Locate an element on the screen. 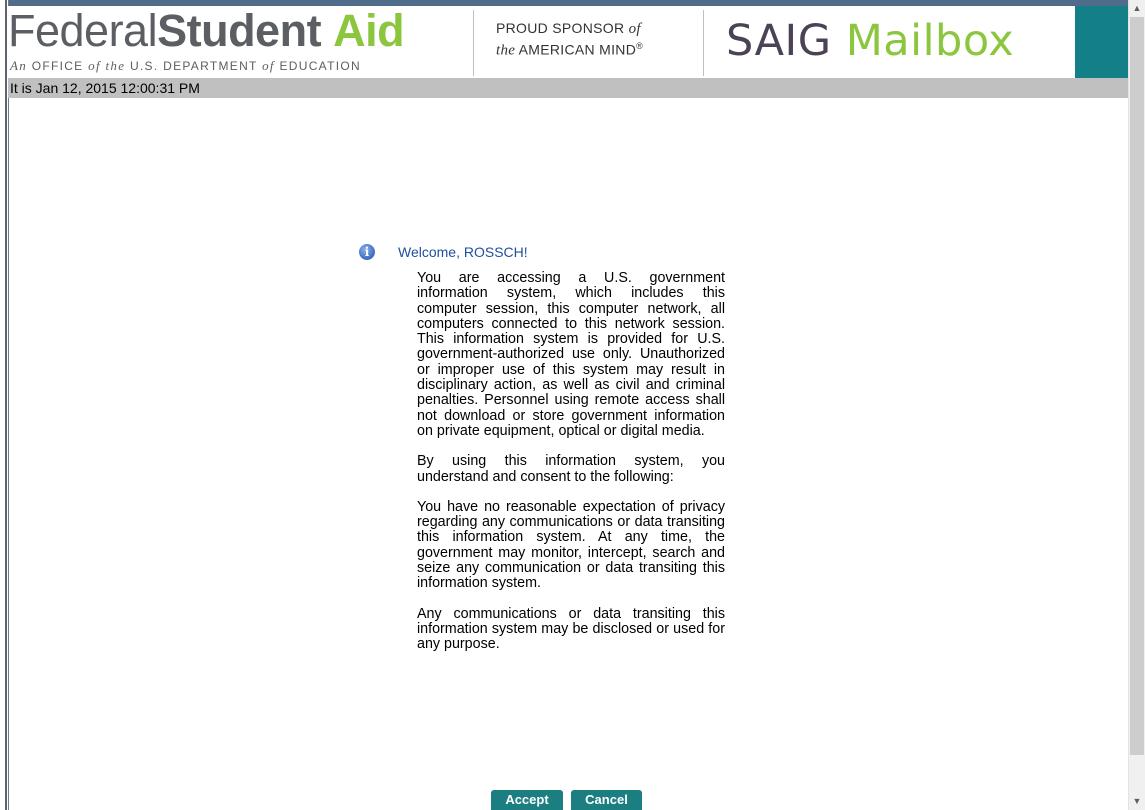 The image size is (1145, 810). sponsor-proud: PROUD SPONSOR is located at coordinates (560, 28).